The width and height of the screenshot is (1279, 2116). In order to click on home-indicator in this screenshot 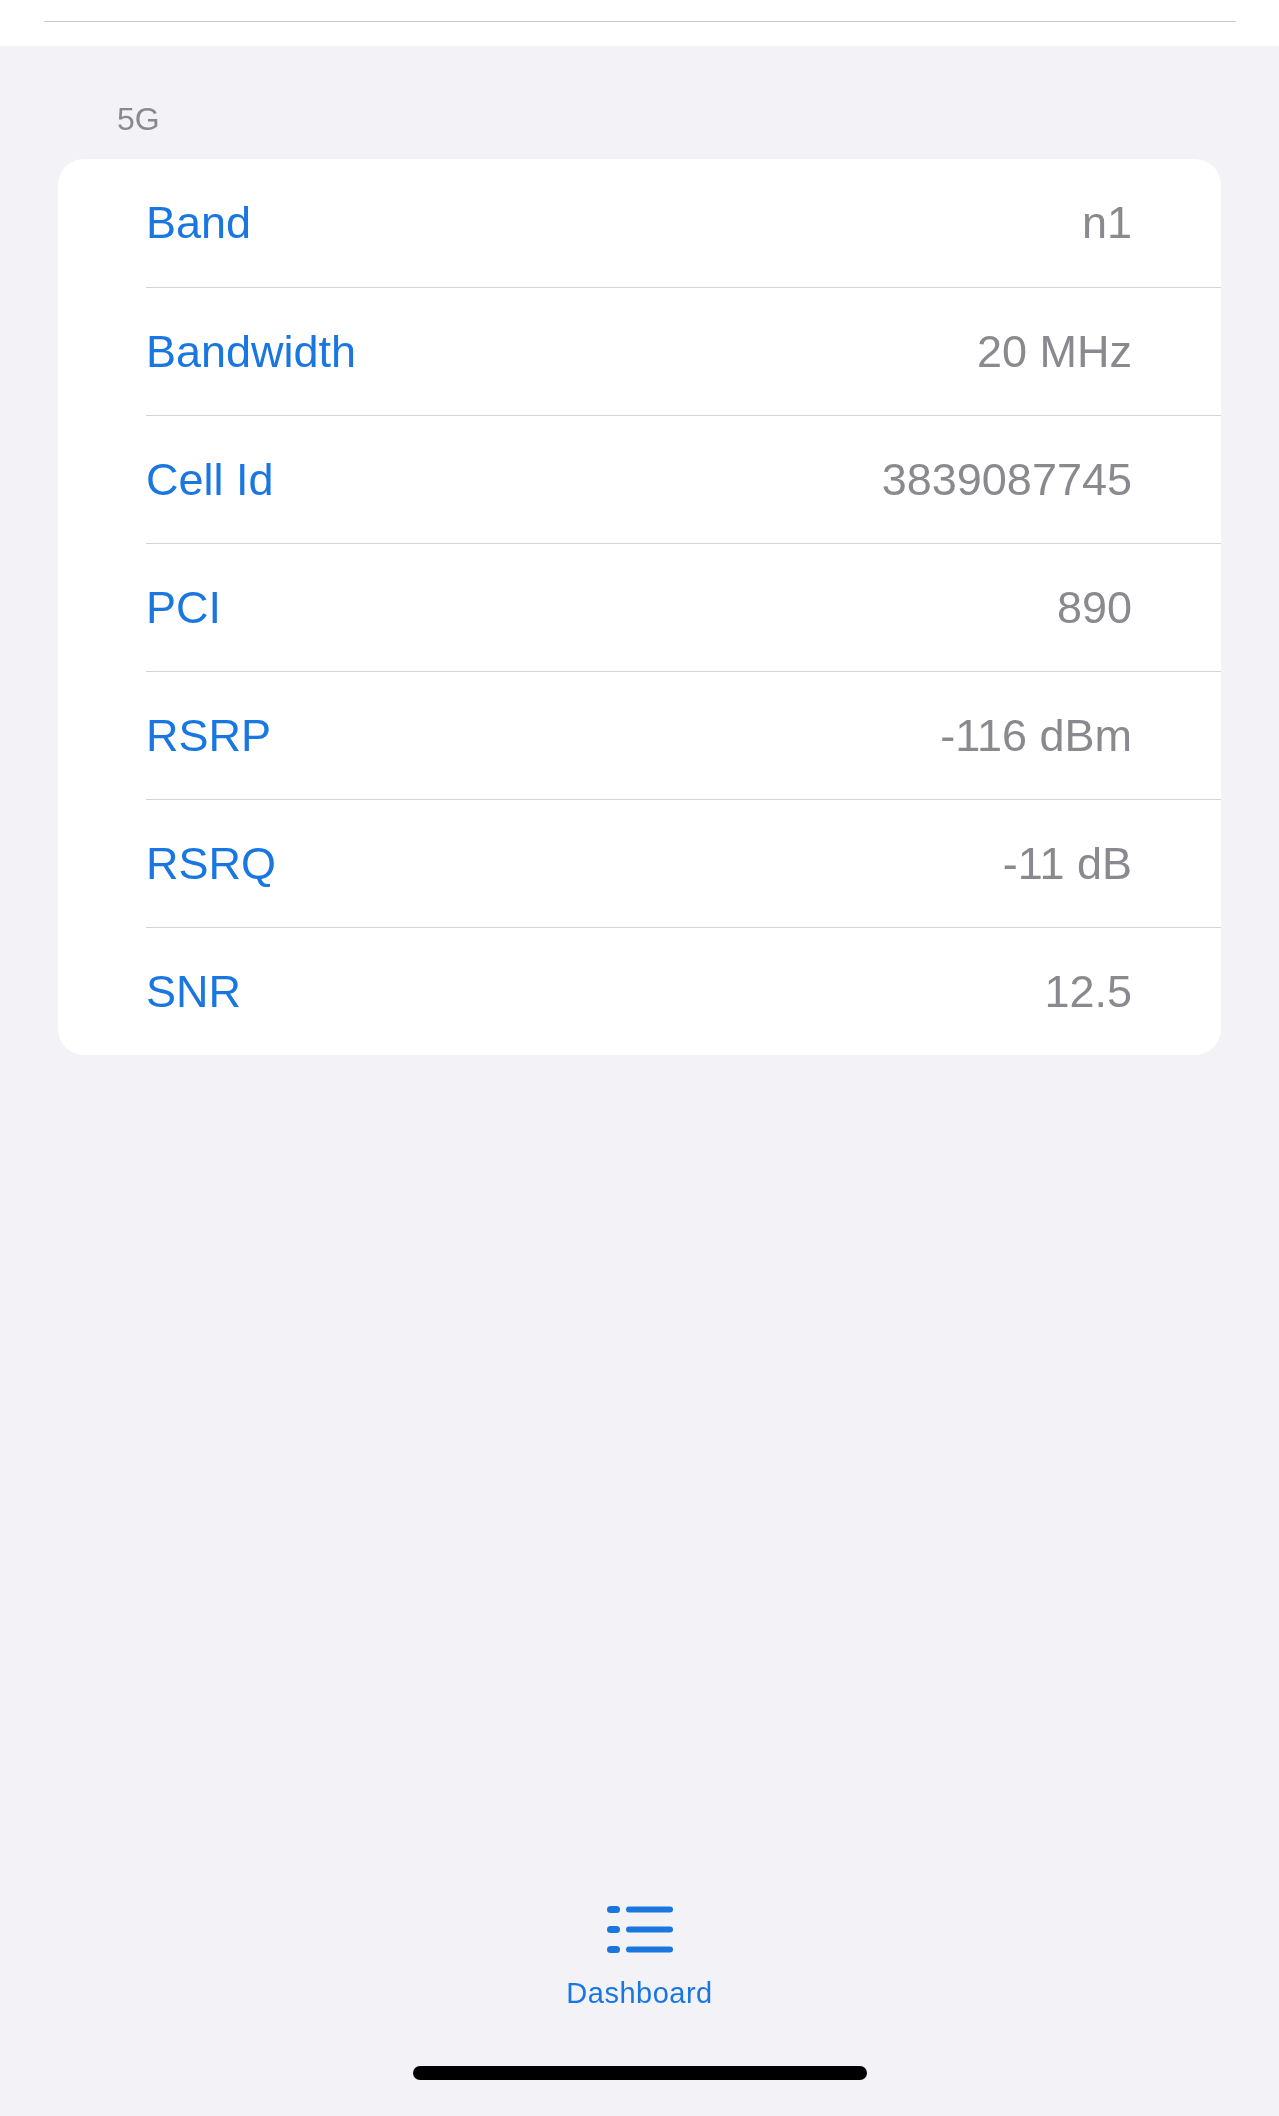, I will do `click(639, 2073)`.